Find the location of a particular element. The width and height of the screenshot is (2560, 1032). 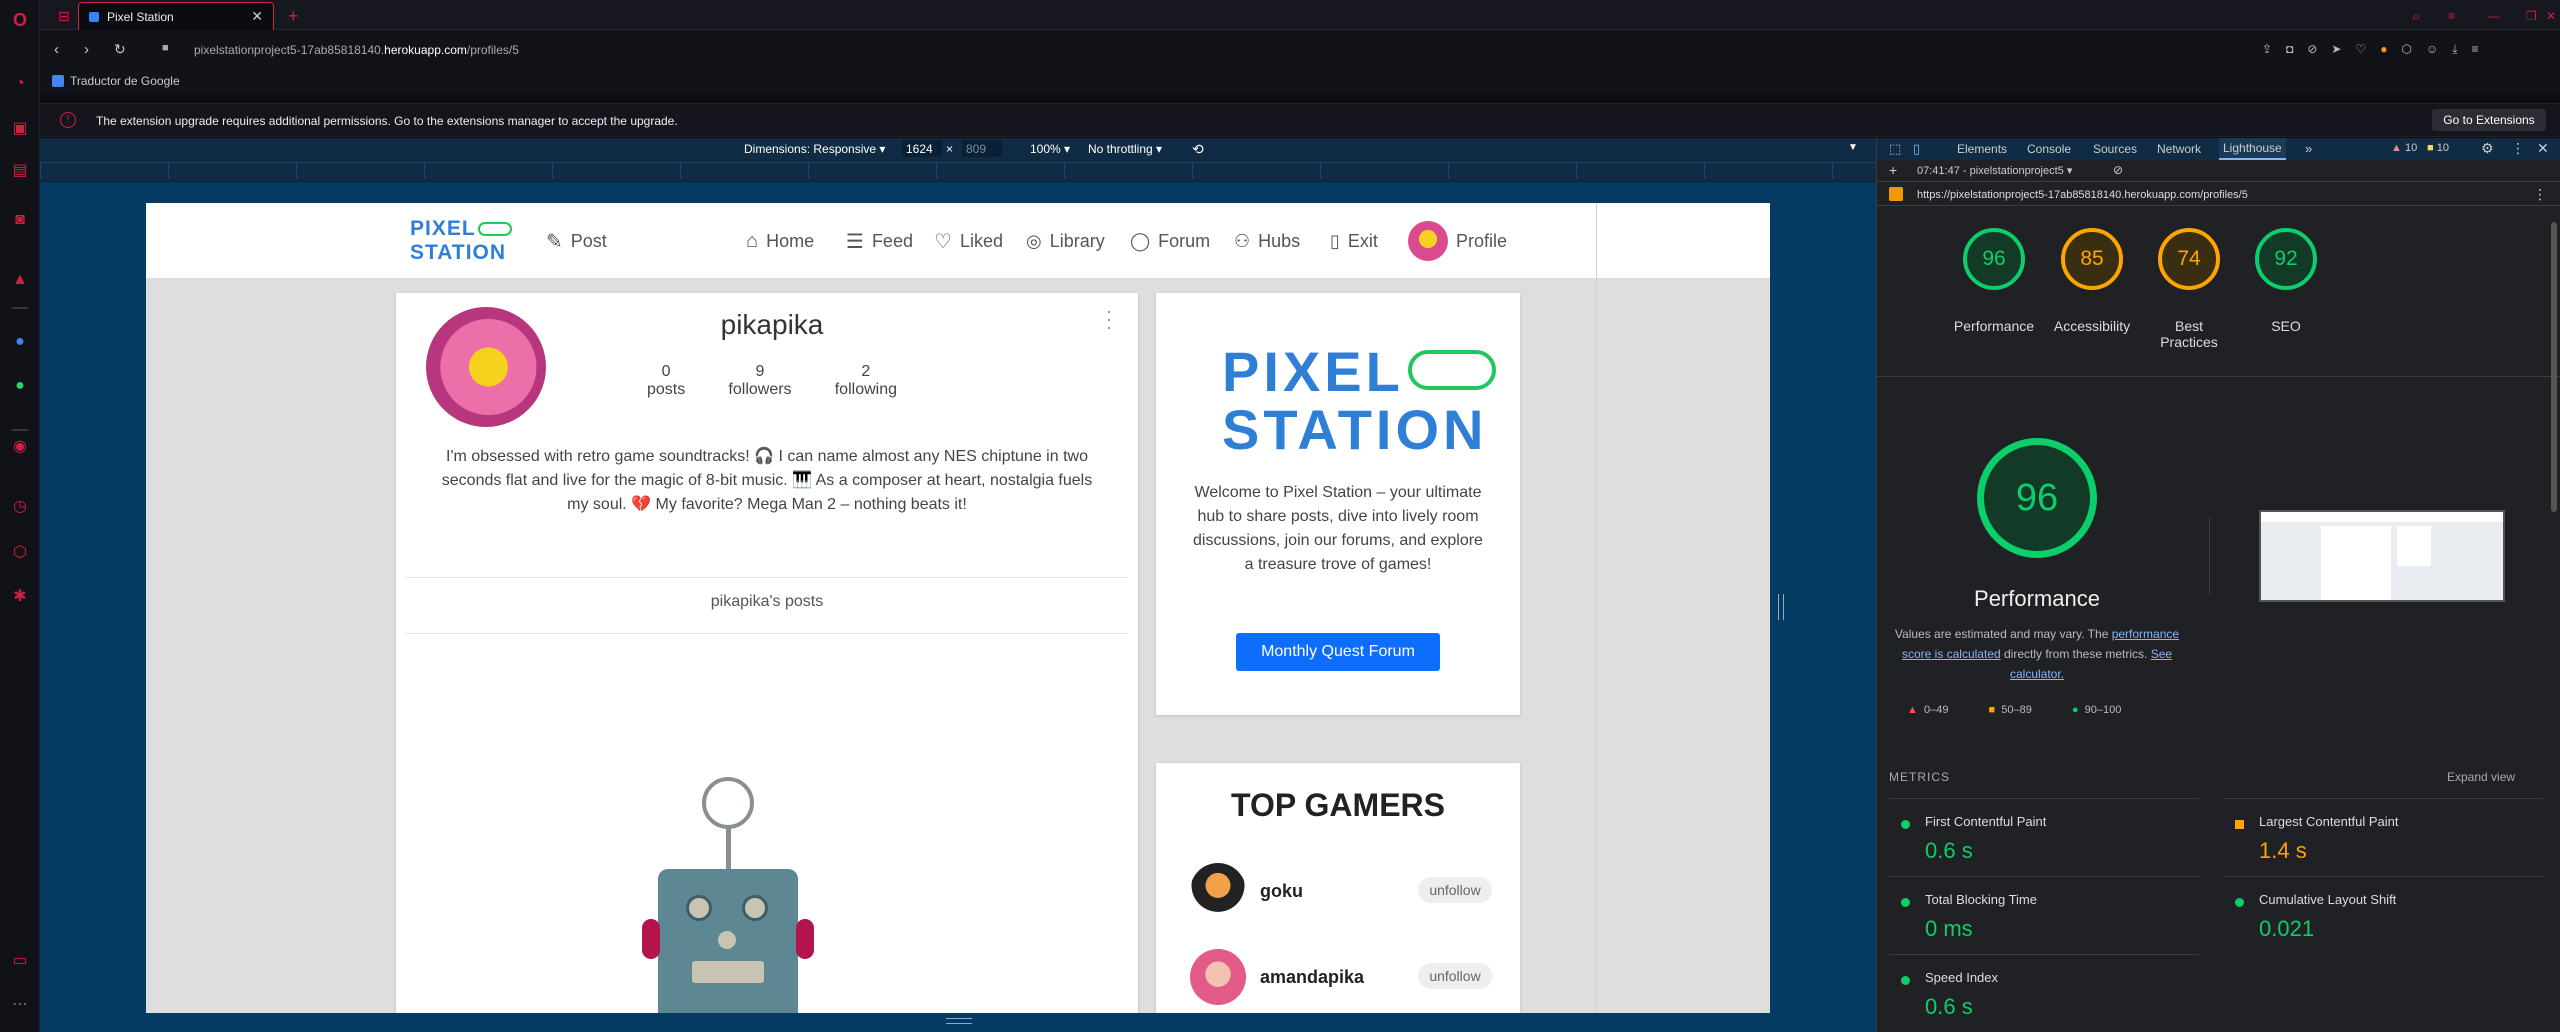

whatsapp-icon: ● is located at coordinates (20, 386).